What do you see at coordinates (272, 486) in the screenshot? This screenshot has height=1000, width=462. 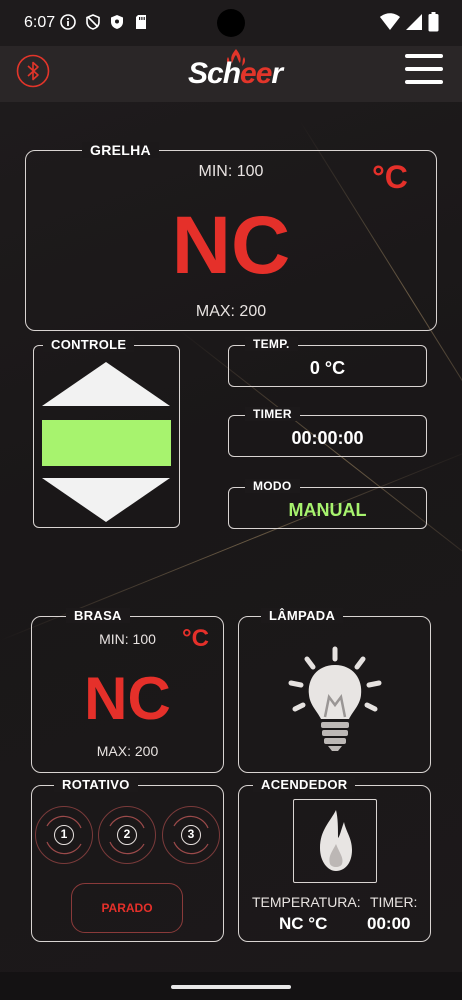 I see `modo-title: MODO` at bounding box center [272, 486].